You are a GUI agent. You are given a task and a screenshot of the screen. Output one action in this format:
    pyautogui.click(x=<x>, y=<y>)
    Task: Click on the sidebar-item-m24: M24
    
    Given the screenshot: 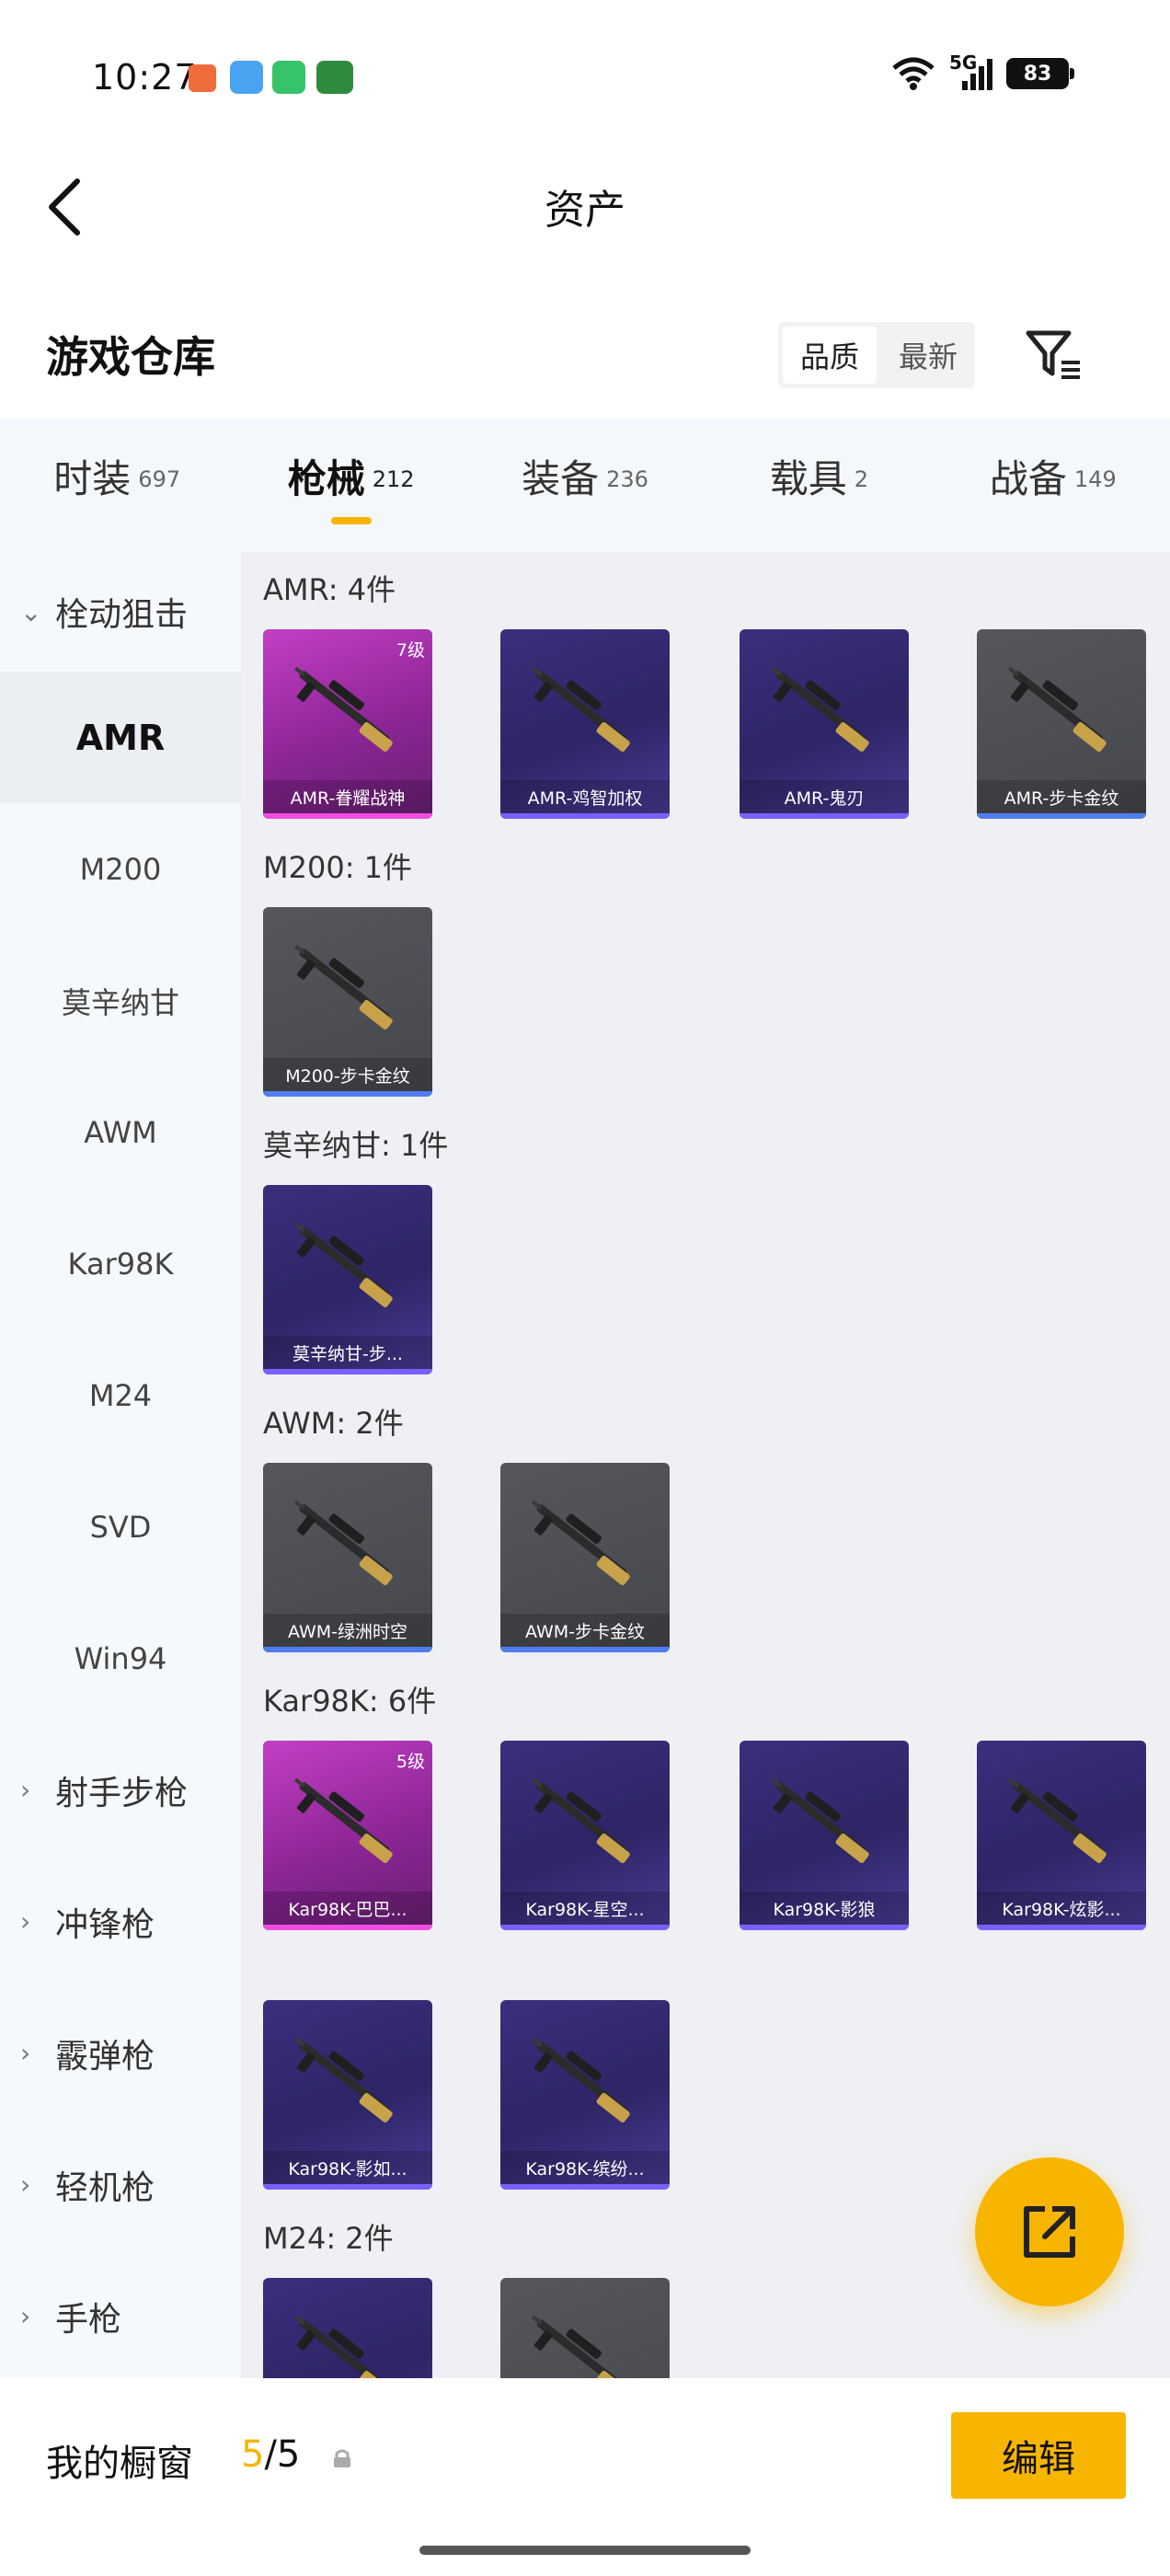 What is the action you would take?
    pyautogui.click(x=120, y=1395)
    